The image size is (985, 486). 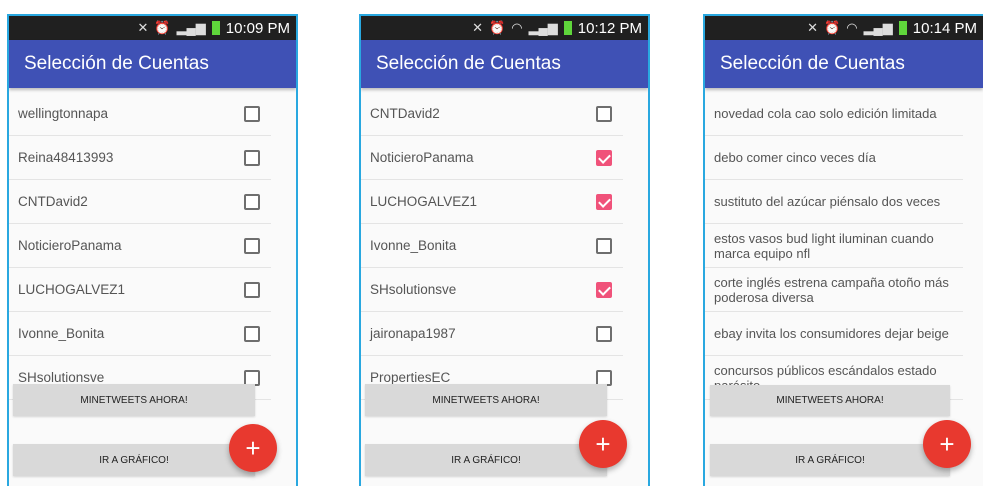 What do you see at coordinates (66, 157) in the screenshot?
I see `account-name: Reina48413993` at bounding box center [66, 157].